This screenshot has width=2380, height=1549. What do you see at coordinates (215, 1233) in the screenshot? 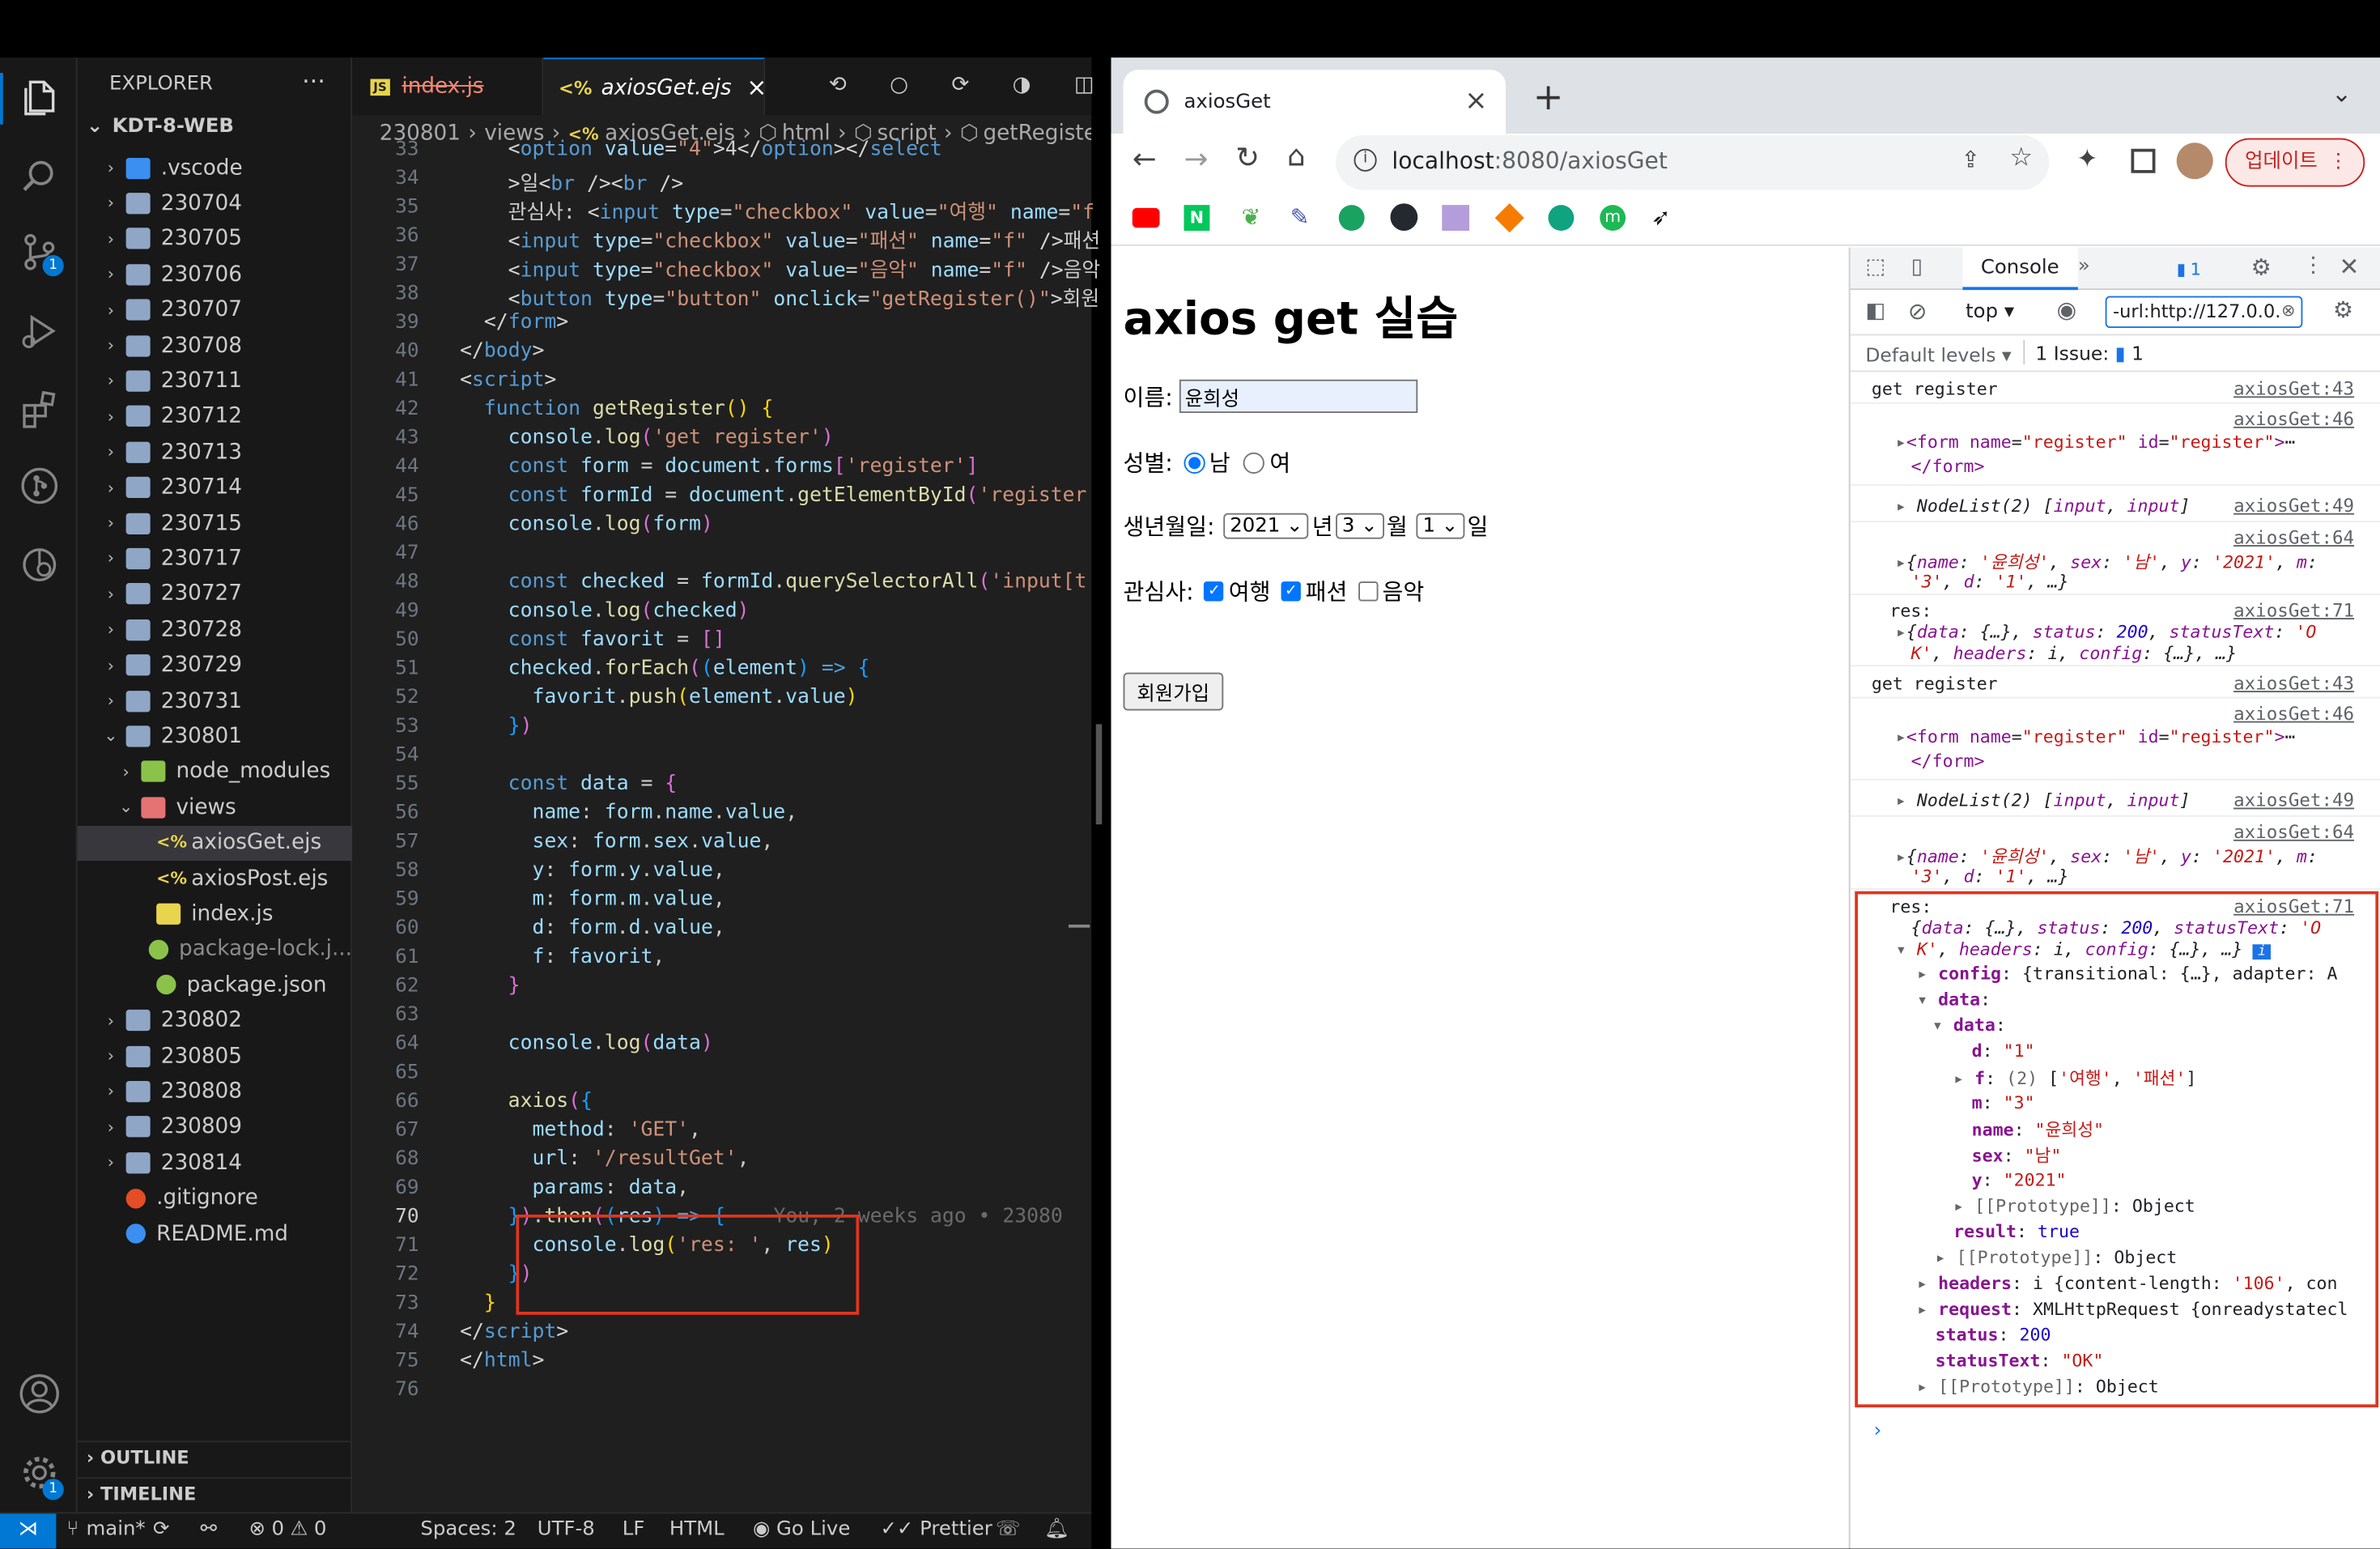
I see `tree-file: README.md` at bounding box center [215, 1233].